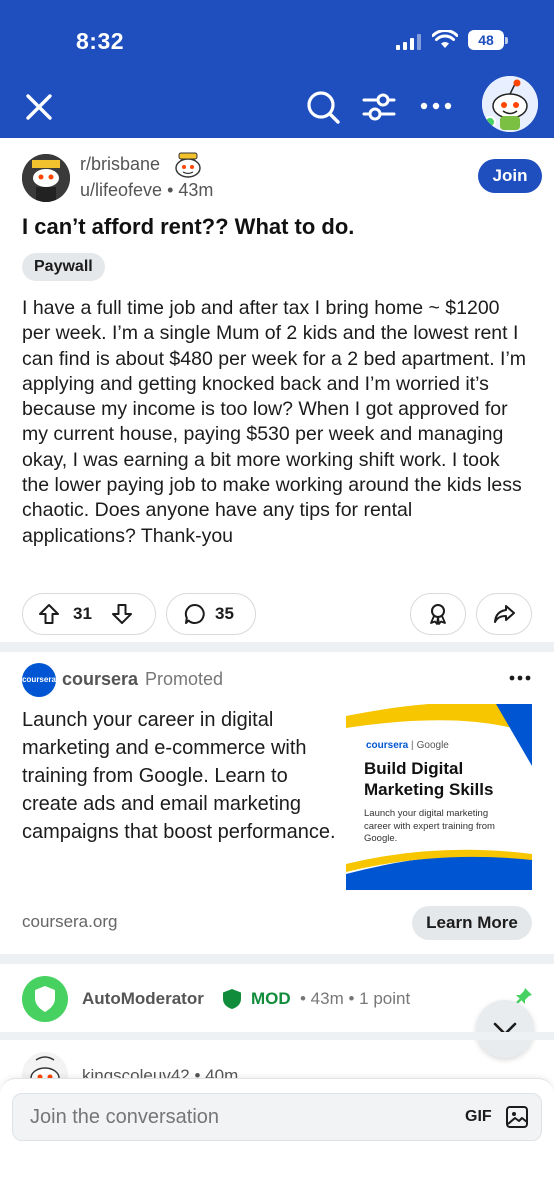  I want to click on ad-image-title: Build Digital Marketing Skills, so click(429, 779).